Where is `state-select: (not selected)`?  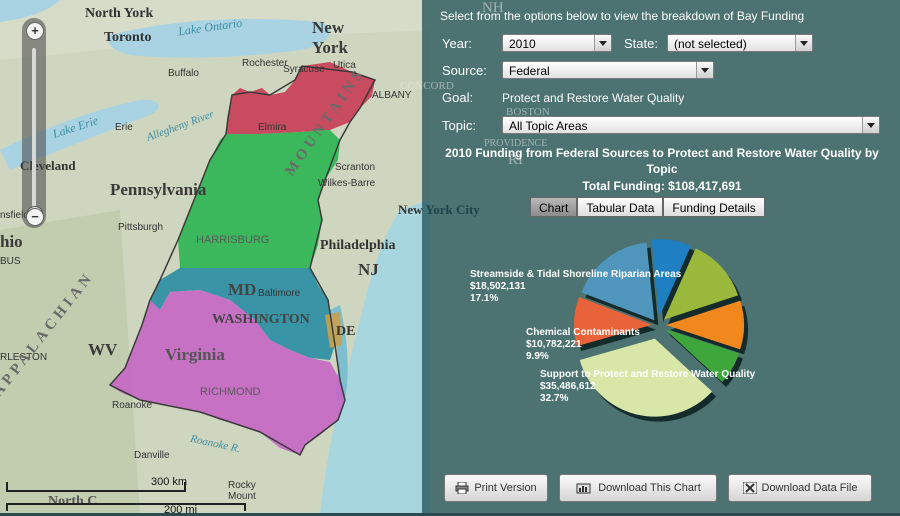
state-select: (not selected) is located at coordinates (740, 43).